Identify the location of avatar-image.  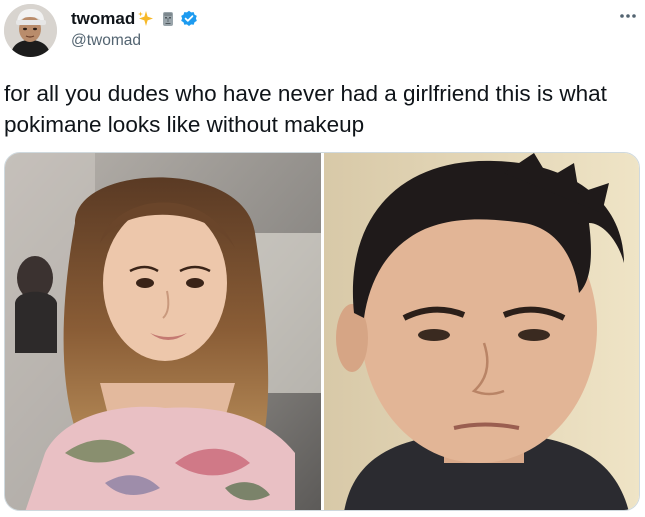
(30, 30).